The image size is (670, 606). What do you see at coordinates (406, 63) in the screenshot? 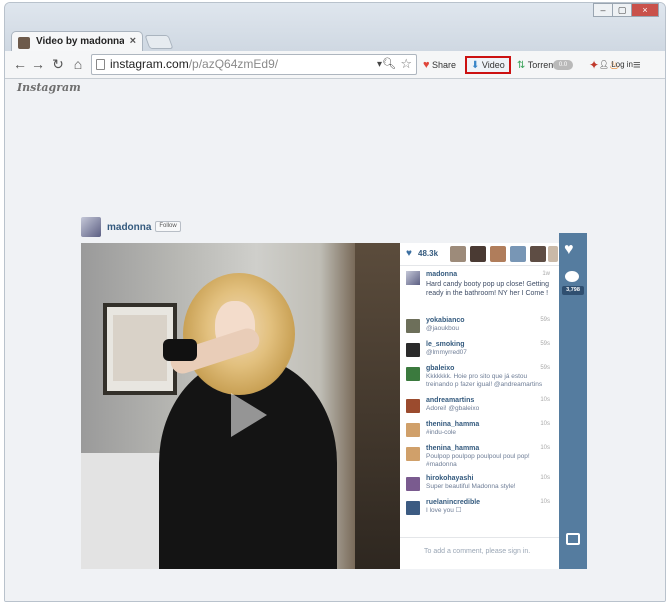
I see `bookmark-star-icon: ☆` at bounding box center [406, 63].